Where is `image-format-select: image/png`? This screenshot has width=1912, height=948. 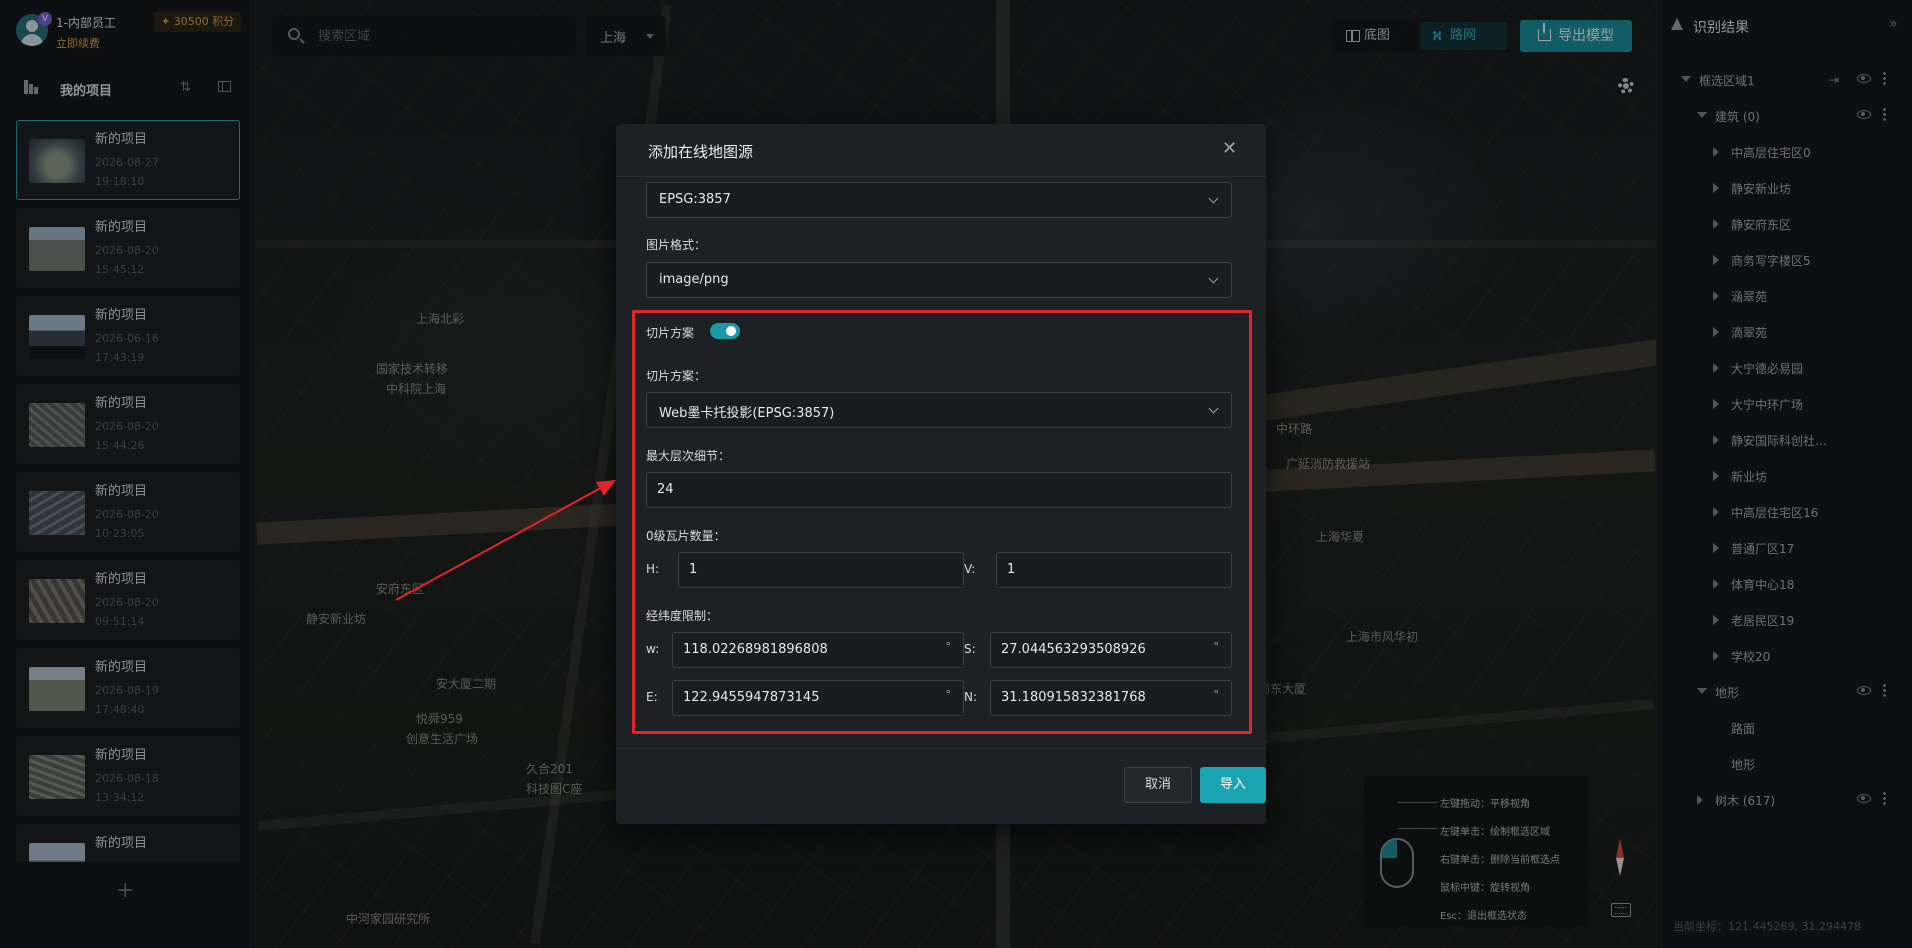
image-format-select: image/png is located at coordinates (939, 280).